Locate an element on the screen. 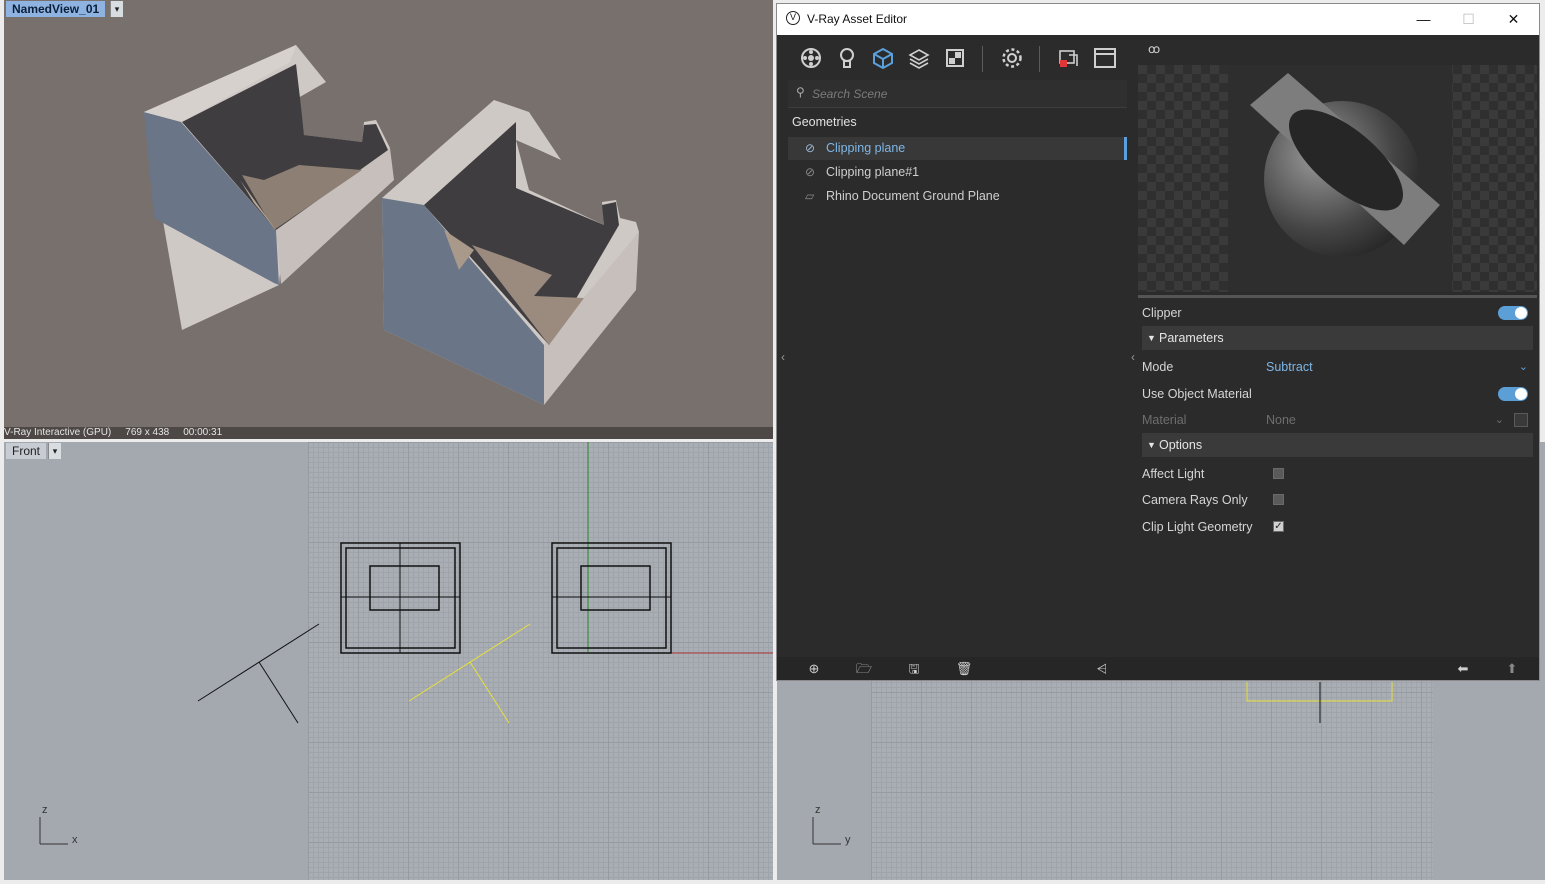  add-asset-icon: ⊕ is located at coordinates (814, 669).